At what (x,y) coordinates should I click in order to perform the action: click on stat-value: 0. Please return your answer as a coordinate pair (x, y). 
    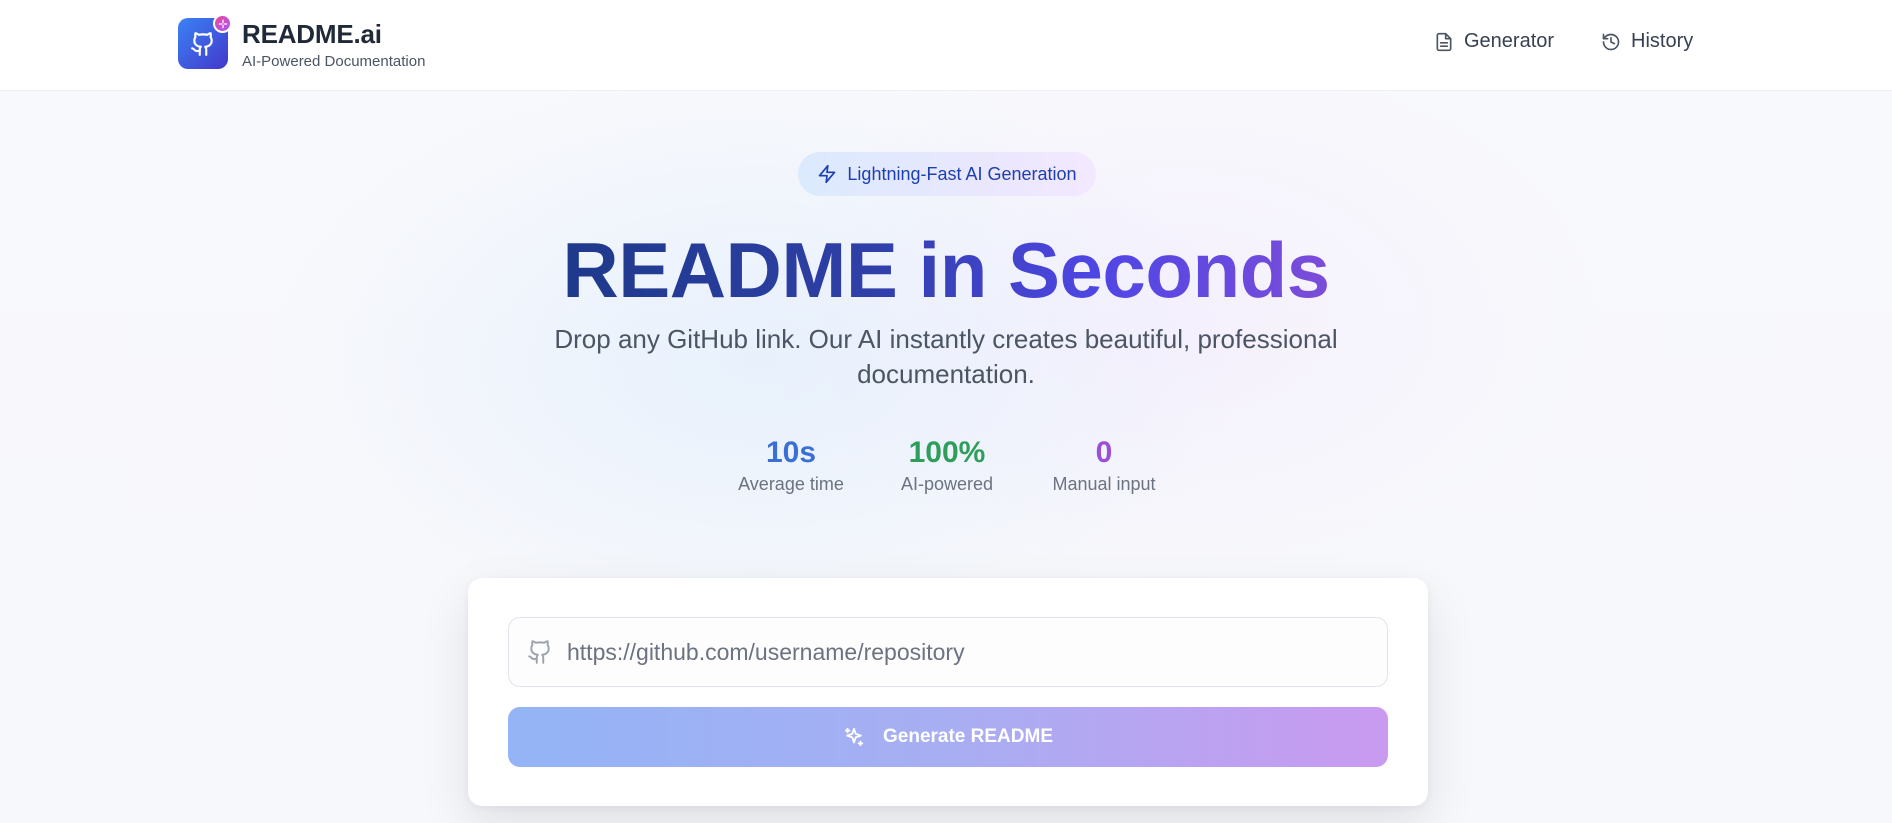
    Looking at the image, I should click on (1104, 452).